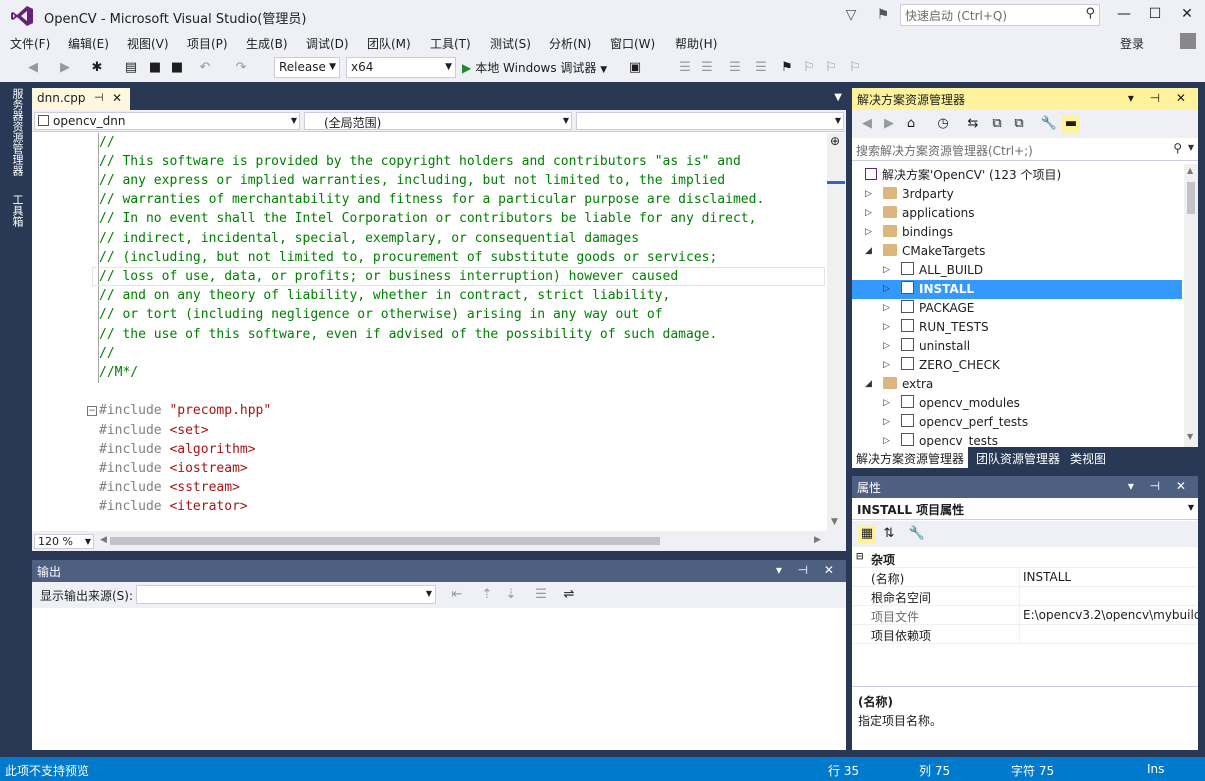  I want to click on editor-vertical-scrollbar: ⊕ ▼, so click(836, 332).